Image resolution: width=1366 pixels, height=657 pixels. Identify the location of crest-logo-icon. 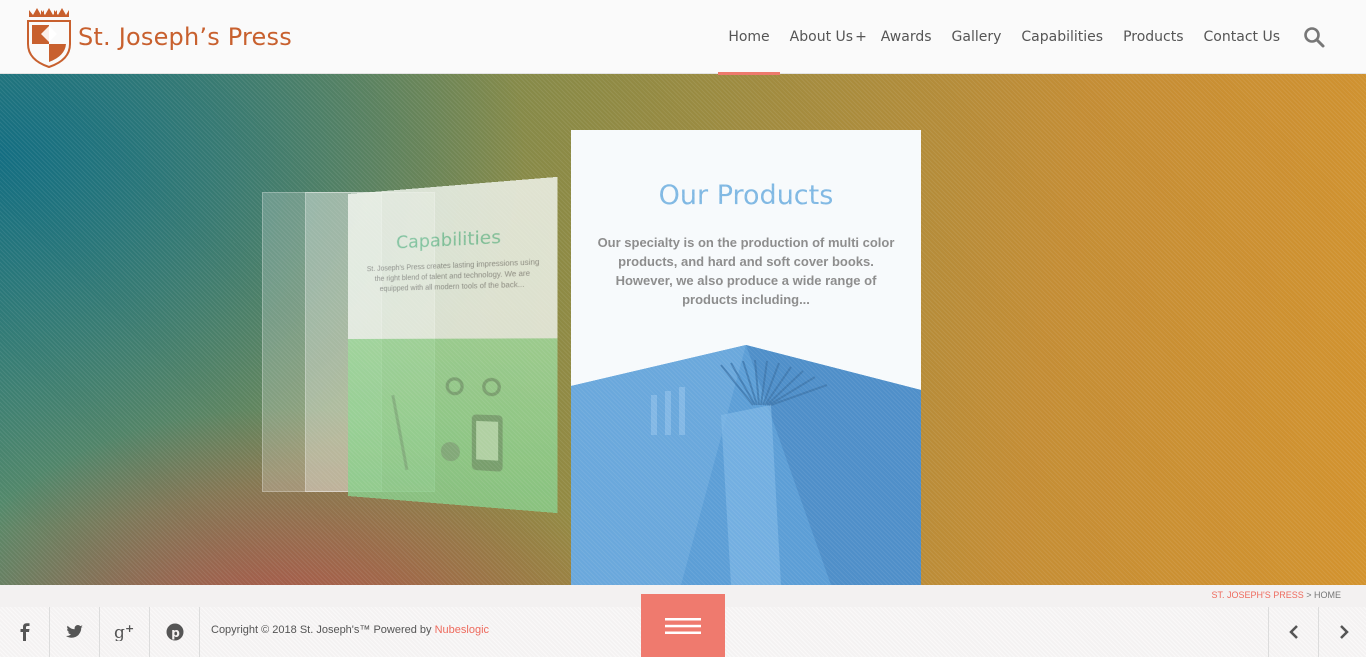
(49, 38).